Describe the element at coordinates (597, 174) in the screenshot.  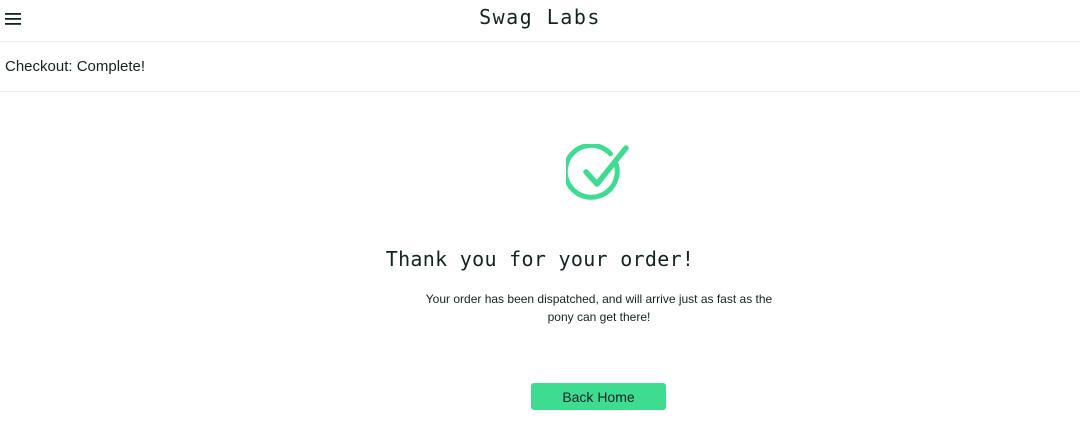
I see `checkmark-circle-icon` at that location.